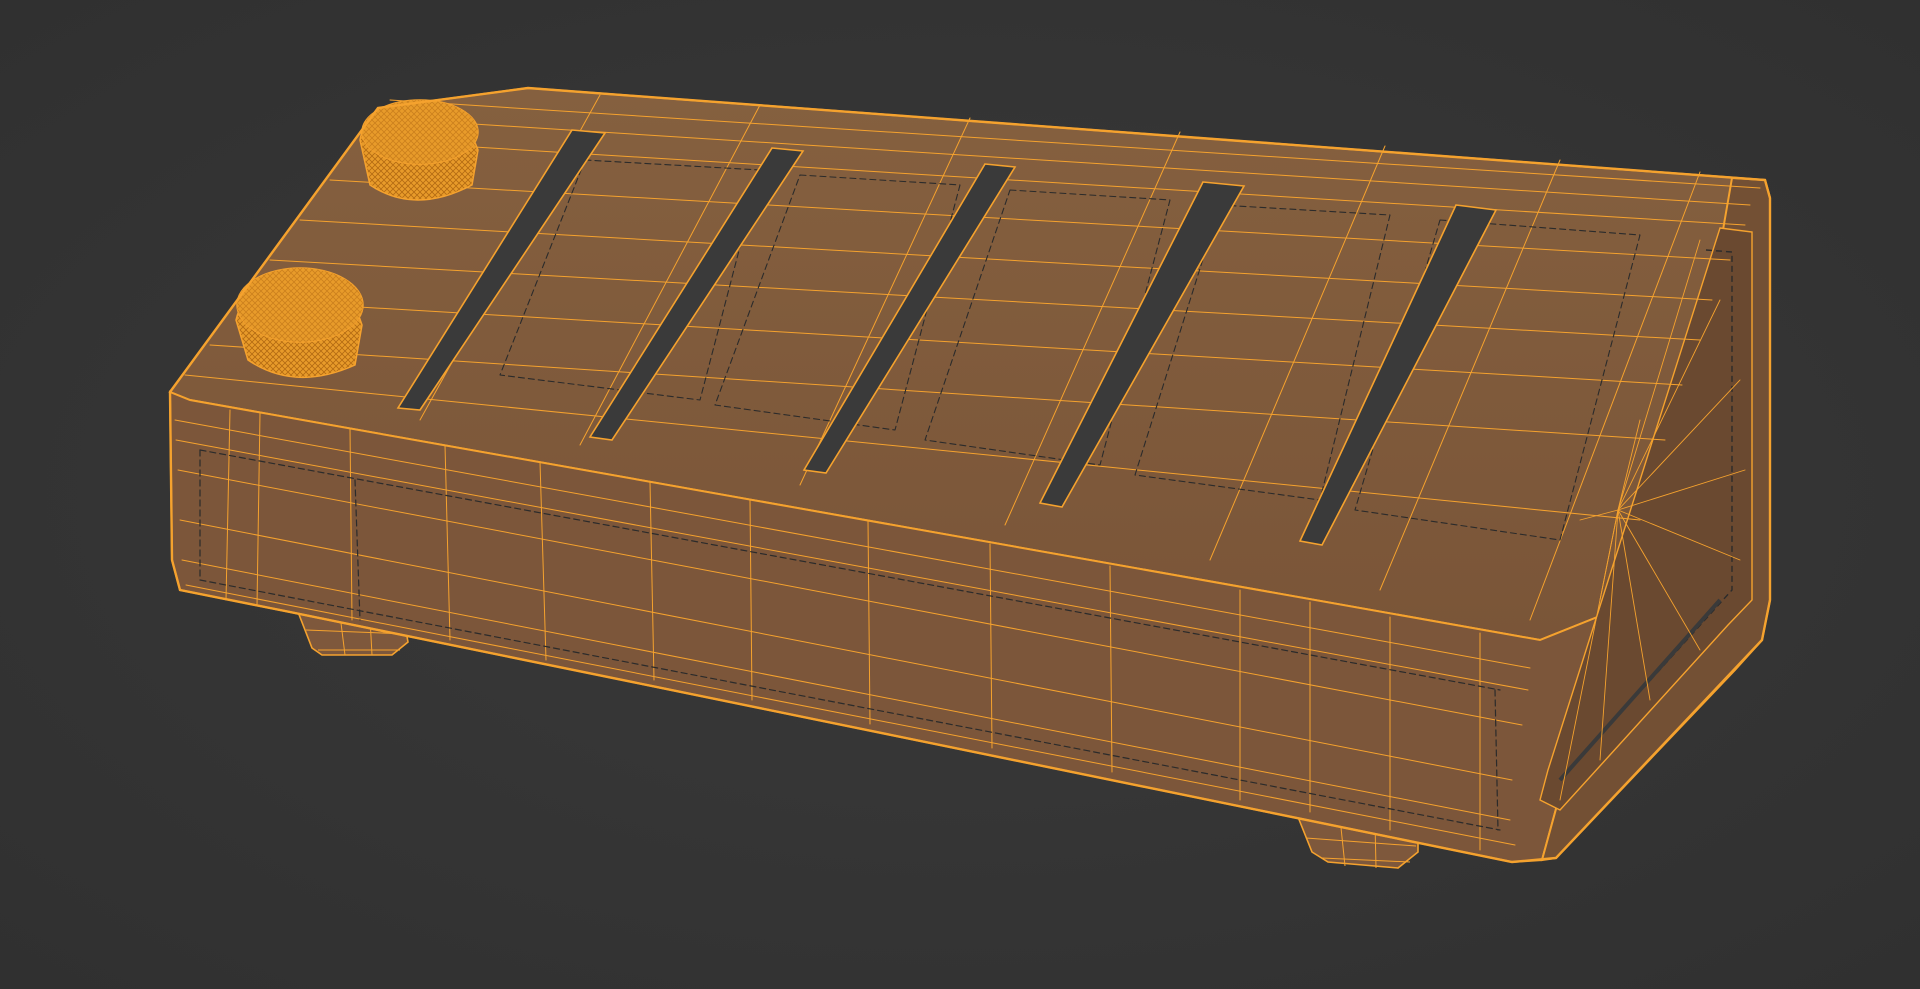  Describe the element at coordinates (419, 150) in the screenshot. I see `knob-upper` at that location.